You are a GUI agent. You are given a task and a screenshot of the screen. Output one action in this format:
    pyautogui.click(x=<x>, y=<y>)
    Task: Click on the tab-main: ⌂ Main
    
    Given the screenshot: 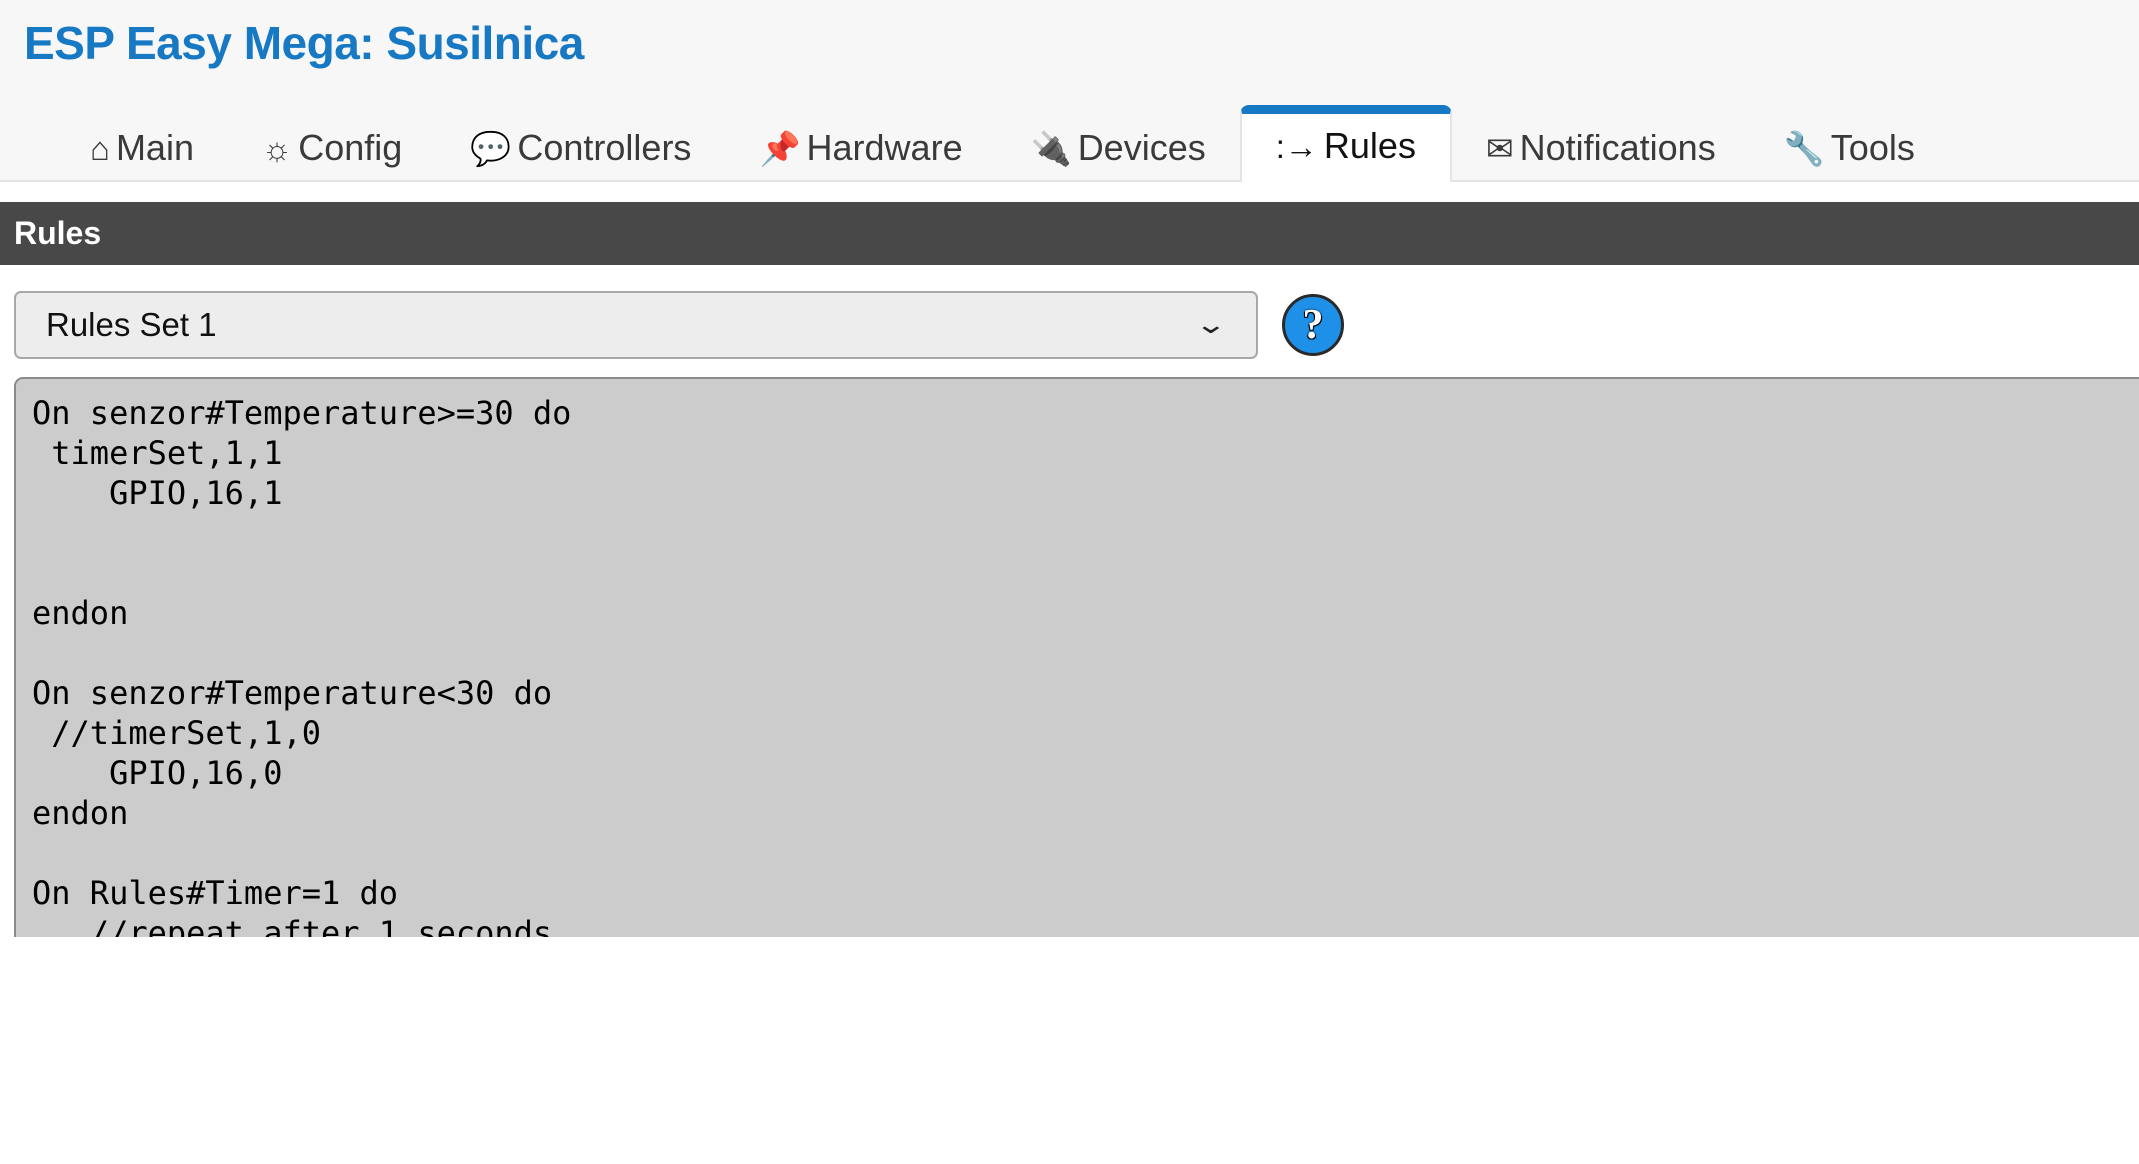 What is the action you would take?
    pyautogui.click(x=142, y=144)
    